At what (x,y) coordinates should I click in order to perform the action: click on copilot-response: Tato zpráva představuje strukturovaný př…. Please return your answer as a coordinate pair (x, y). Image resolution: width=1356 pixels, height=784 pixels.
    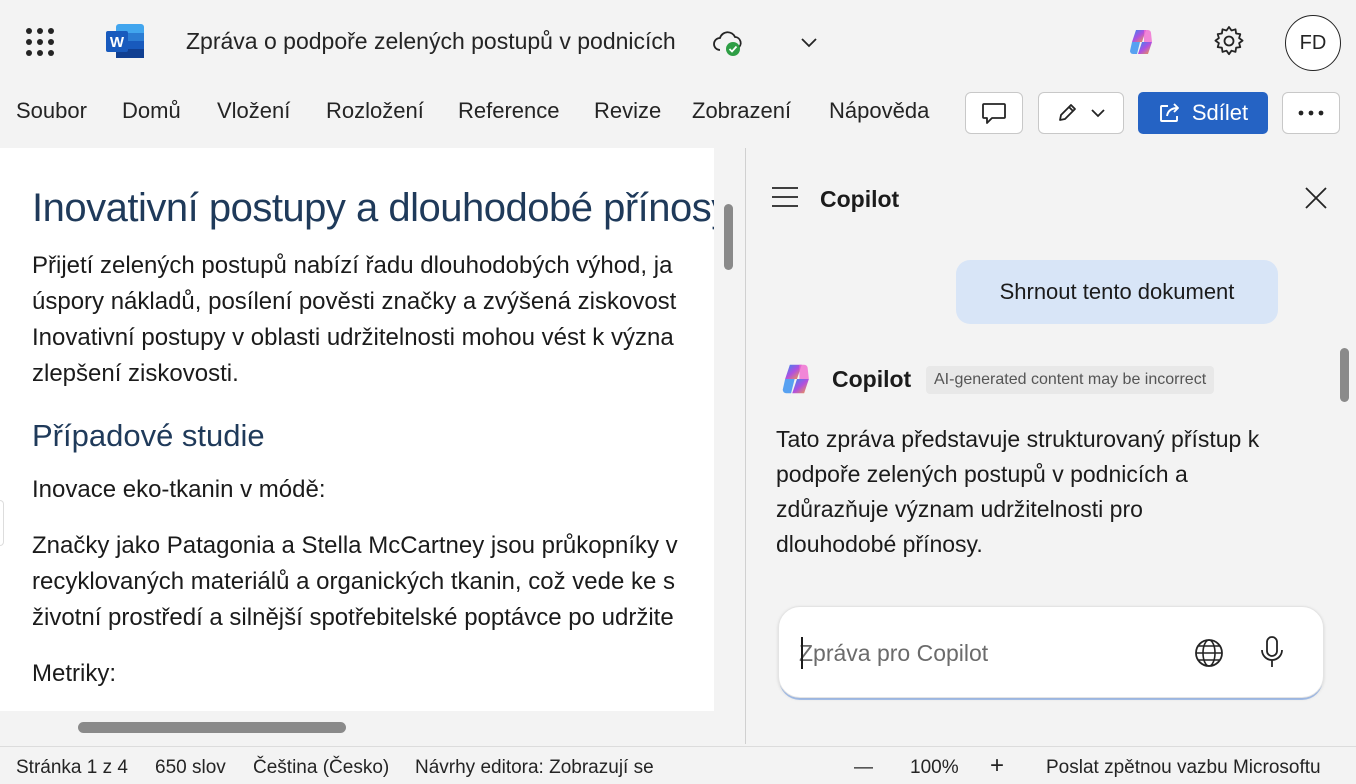
    Looking at the image, I should click on (1046, 492).